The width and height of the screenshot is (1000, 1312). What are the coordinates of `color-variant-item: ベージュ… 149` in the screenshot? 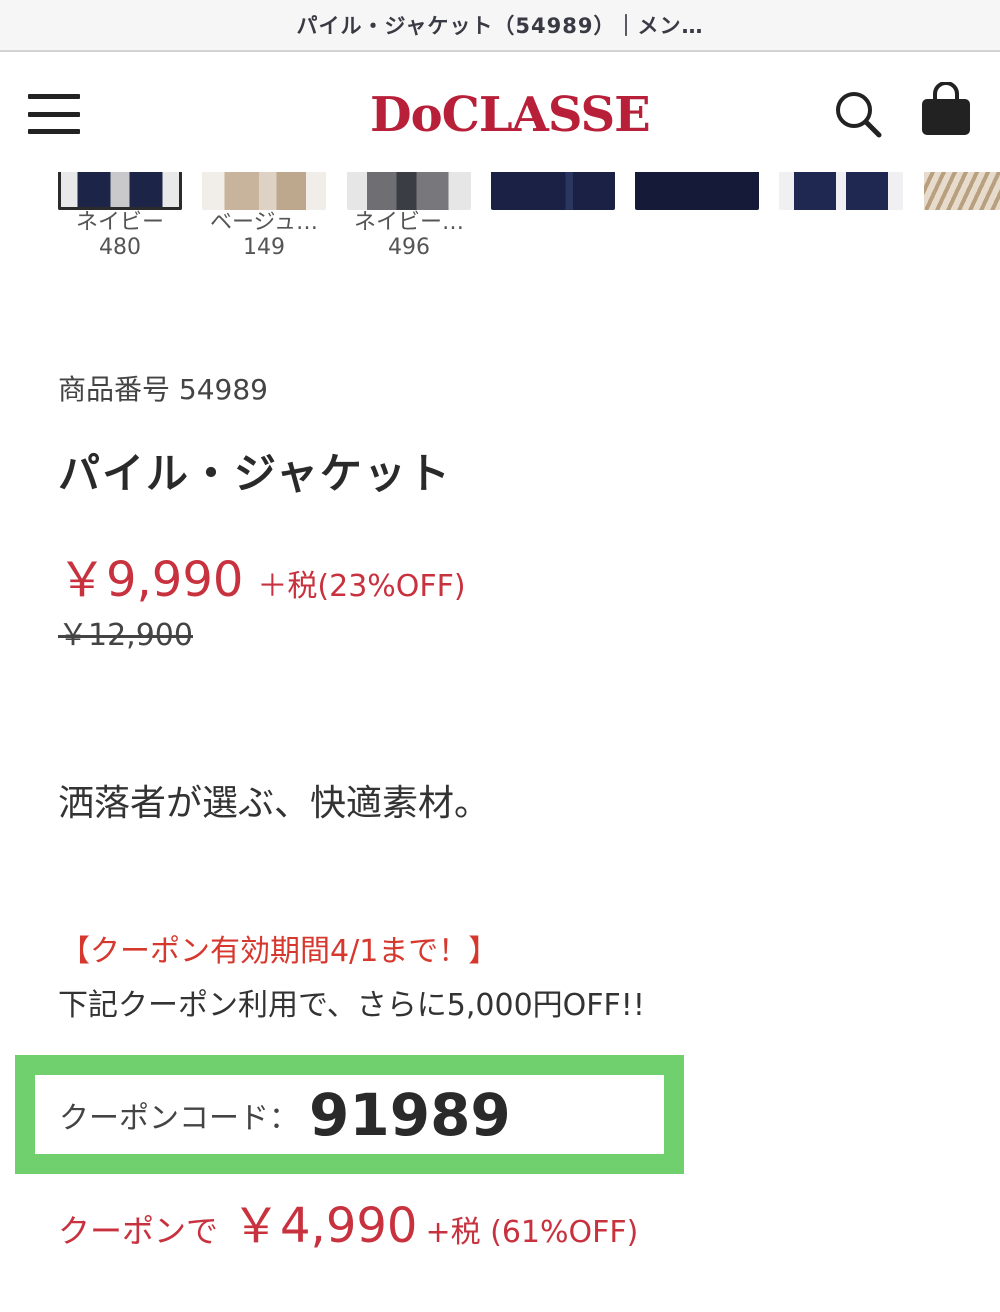 It's located at (264, 216).